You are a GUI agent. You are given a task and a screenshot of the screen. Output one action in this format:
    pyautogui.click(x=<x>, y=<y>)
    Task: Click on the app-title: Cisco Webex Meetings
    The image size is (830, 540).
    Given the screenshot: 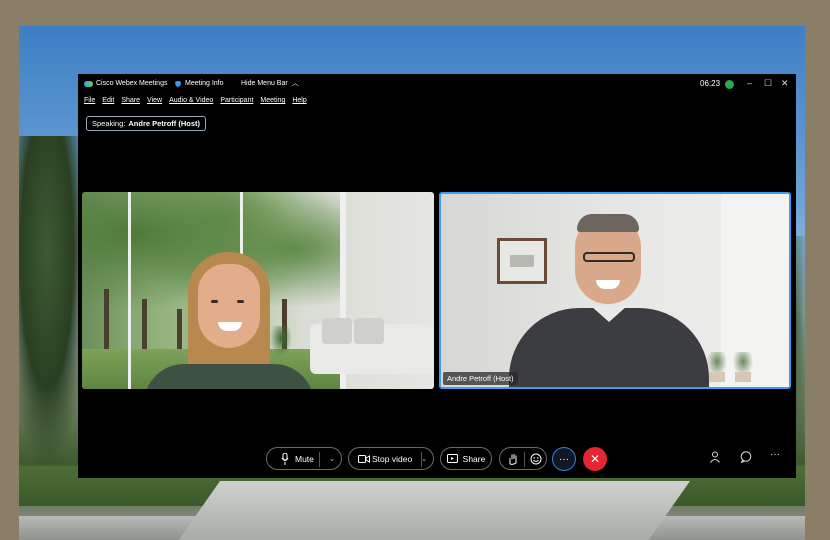 What is the action you would take?
    pyautogui.click(x=125, y=84)
    